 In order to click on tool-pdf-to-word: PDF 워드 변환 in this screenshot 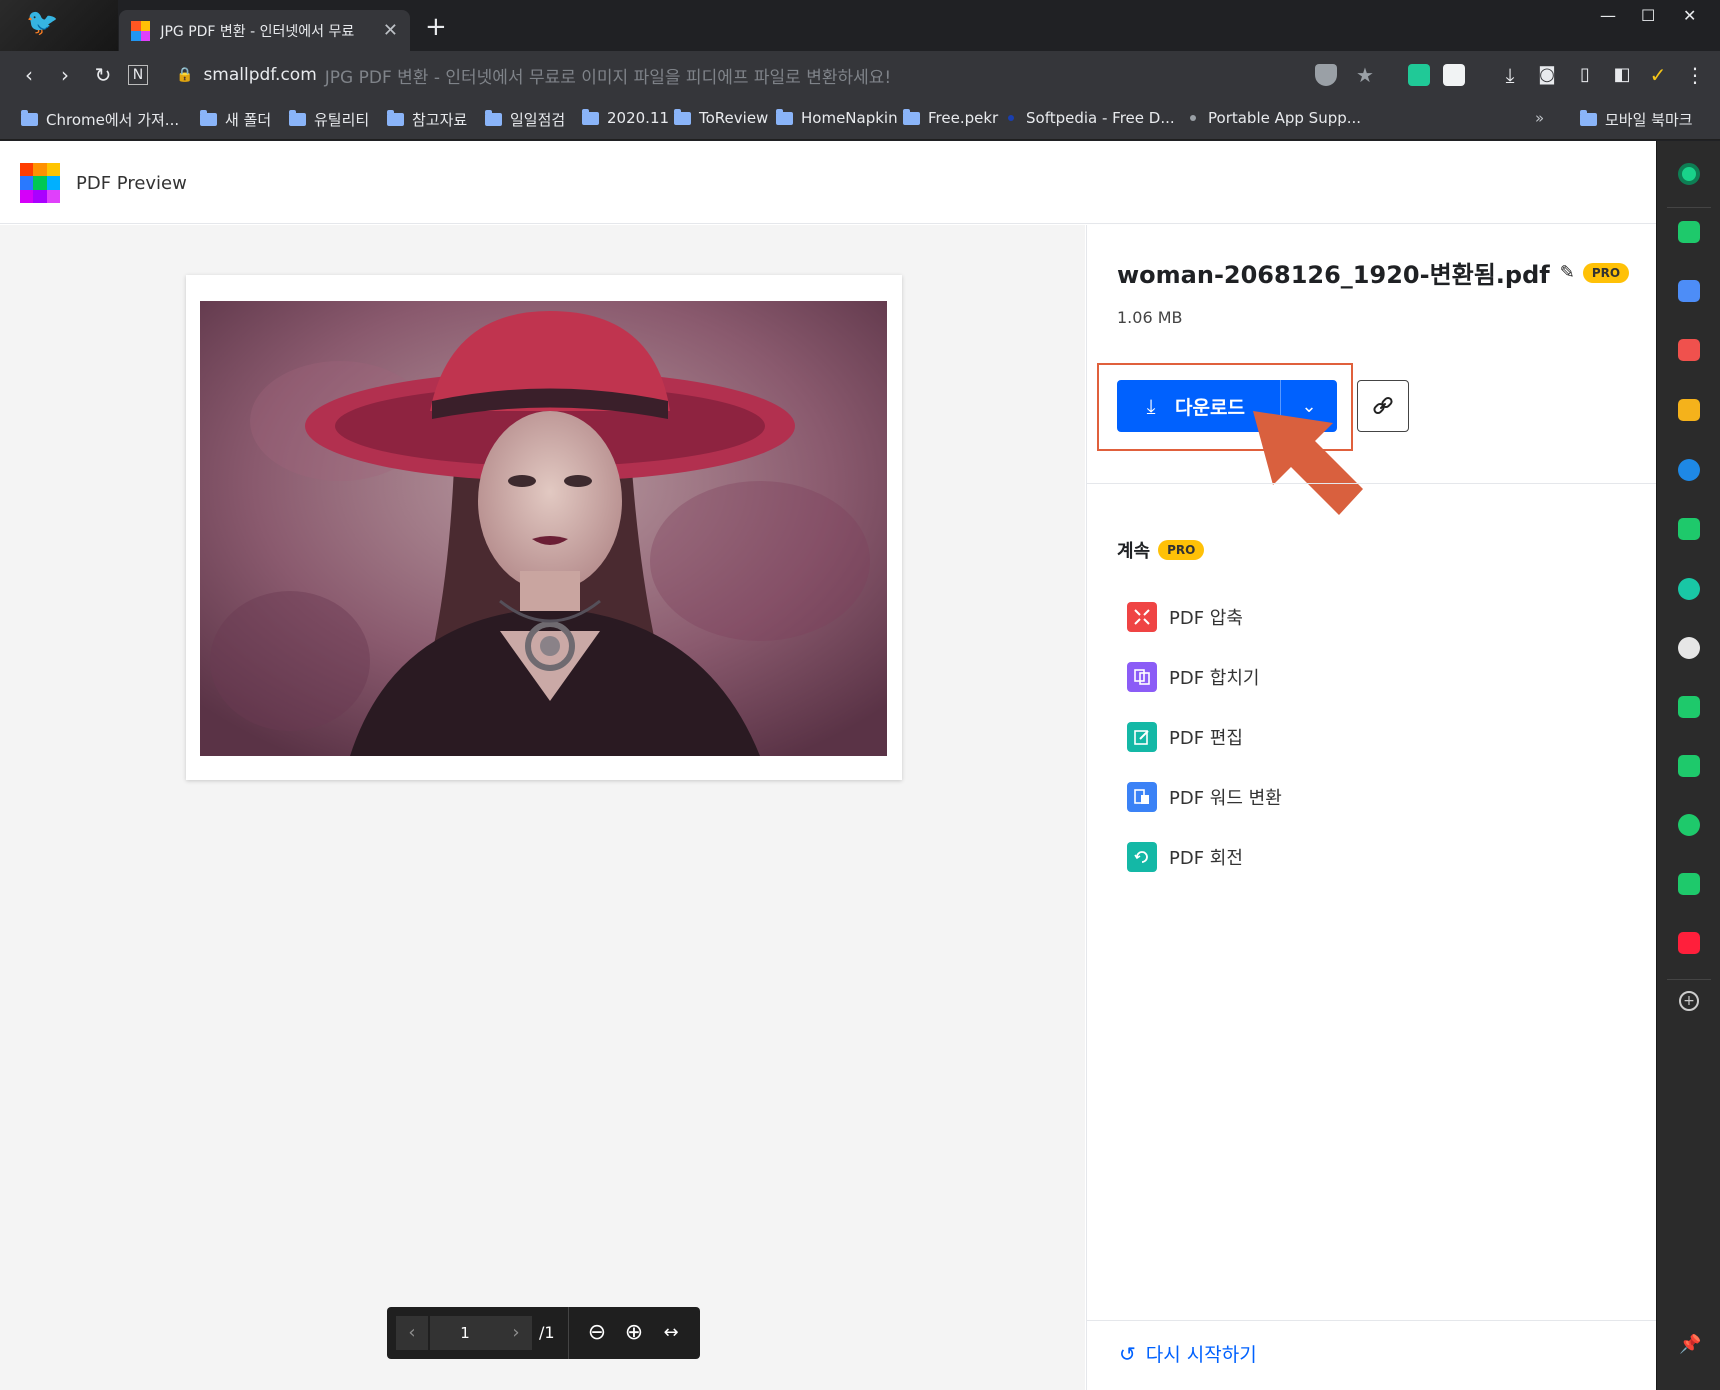, I will do `click(1204, 797)`.